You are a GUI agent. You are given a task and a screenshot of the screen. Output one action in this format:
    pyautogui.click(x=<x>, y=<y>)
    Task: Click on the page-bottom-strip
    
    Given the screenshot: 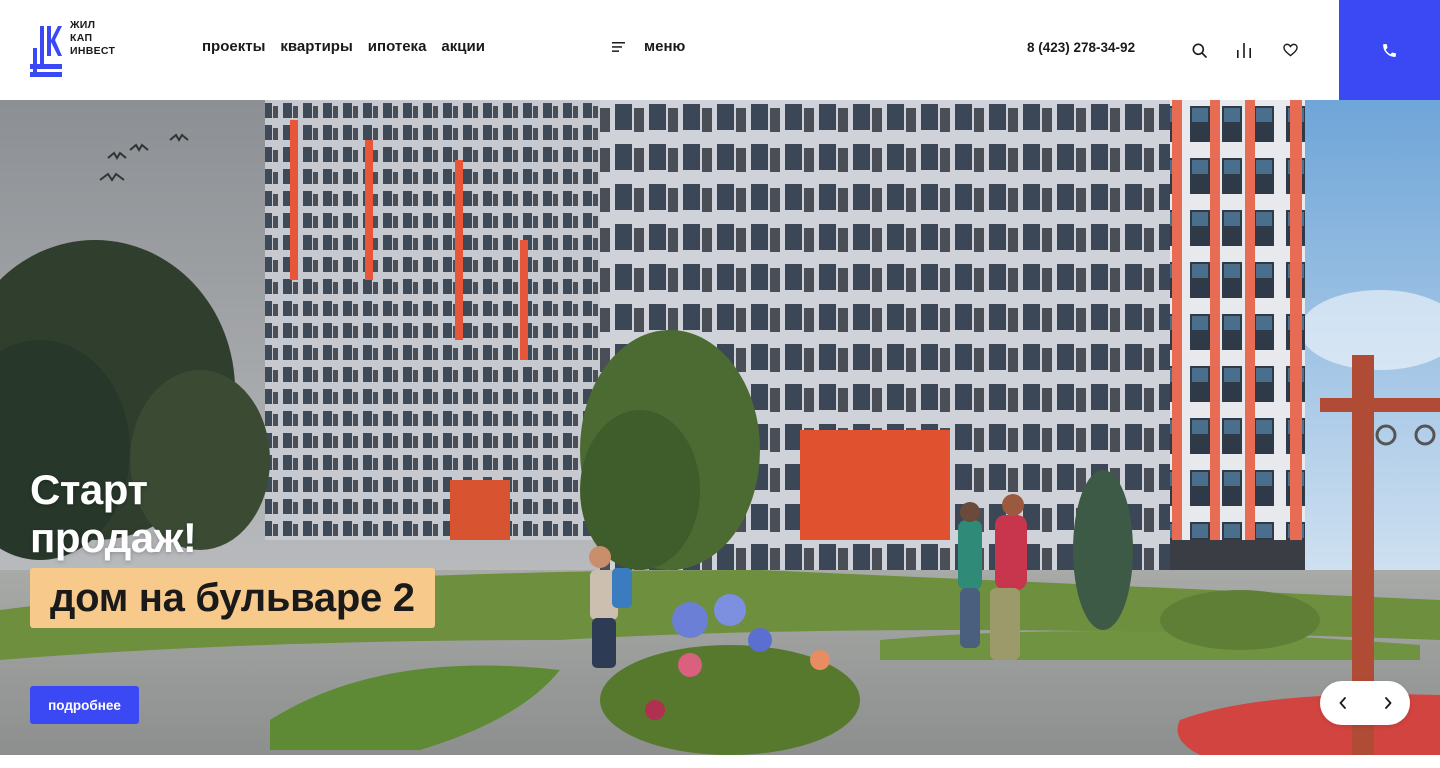 What is the action you would take?
    pyautogui.click(x=720, y=761)
    